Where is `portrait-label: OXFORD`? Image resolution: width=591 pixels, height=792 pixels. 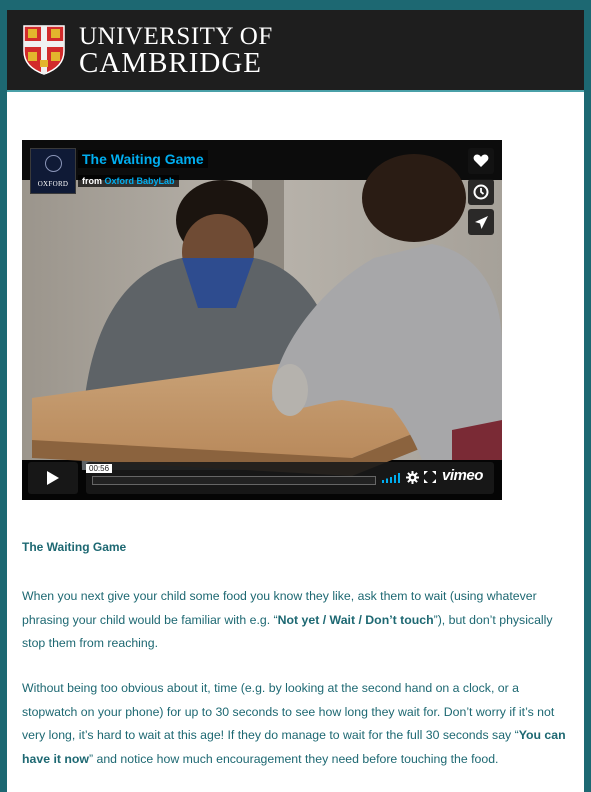 portrait-label: OXFORD is located at coordinates (53, 184).